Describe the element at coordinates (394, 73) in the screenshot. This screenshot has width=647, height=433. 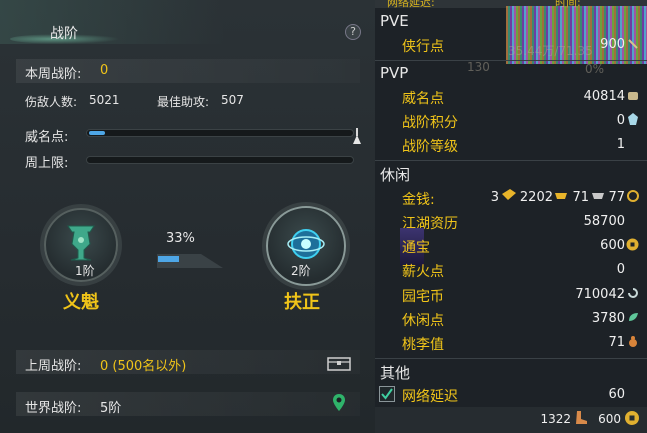
I see `section-pvp-header: PVP` at that location.